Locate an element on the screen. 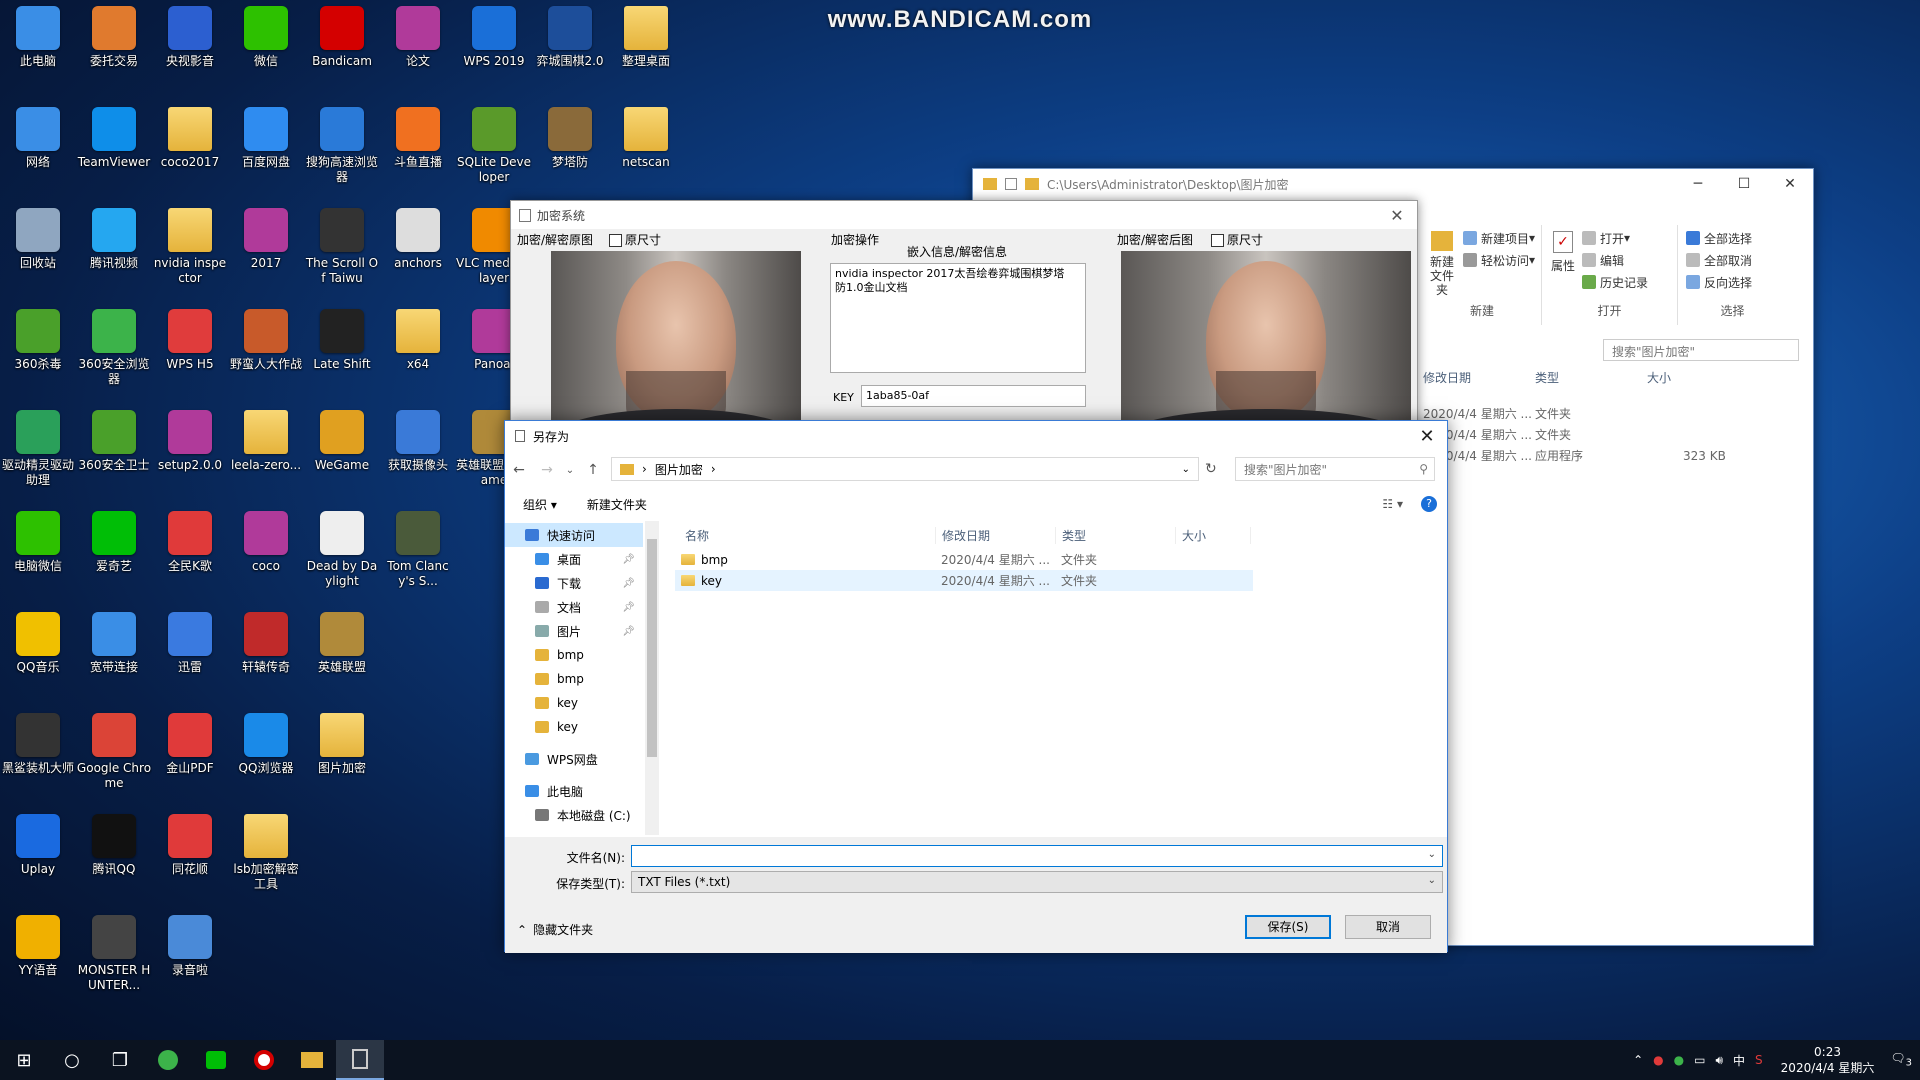 This screenshot has height=1080, width=1920. desktop-shortcut: QQ音乐 is located at coordinates (38, 654).